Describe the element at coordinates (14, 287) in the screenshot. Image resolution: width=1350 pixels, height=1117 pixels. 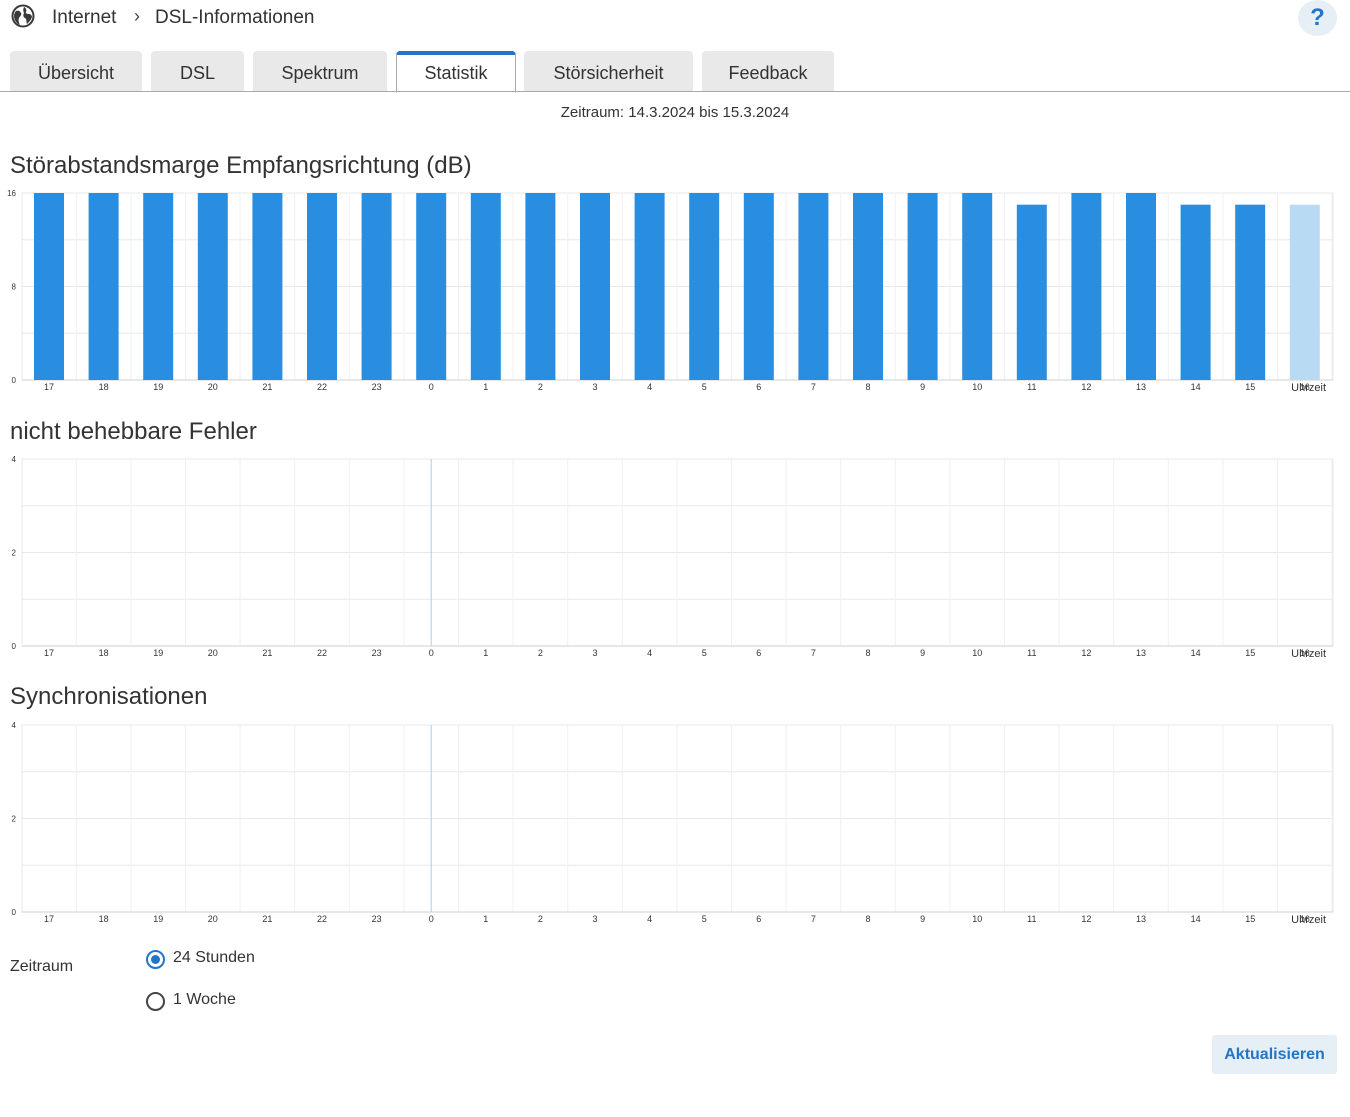
I see `y-tick-label: 8` at that location.